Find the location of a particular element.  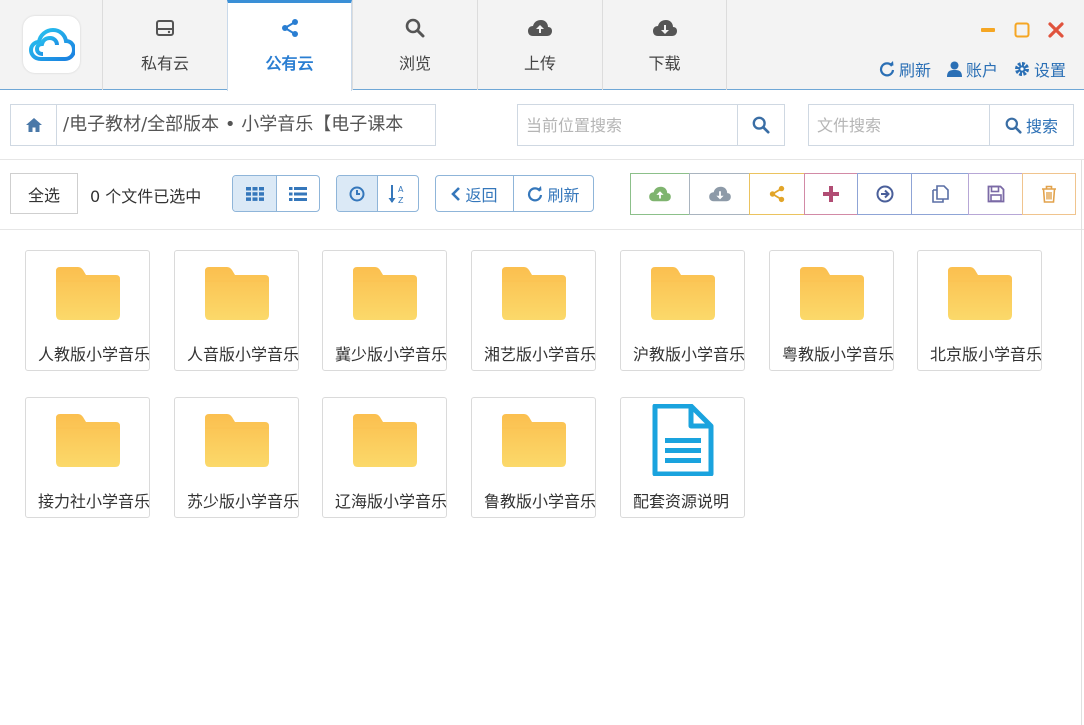

folder-item: 北京版小学音乐 is located at coordinates (979, 310).